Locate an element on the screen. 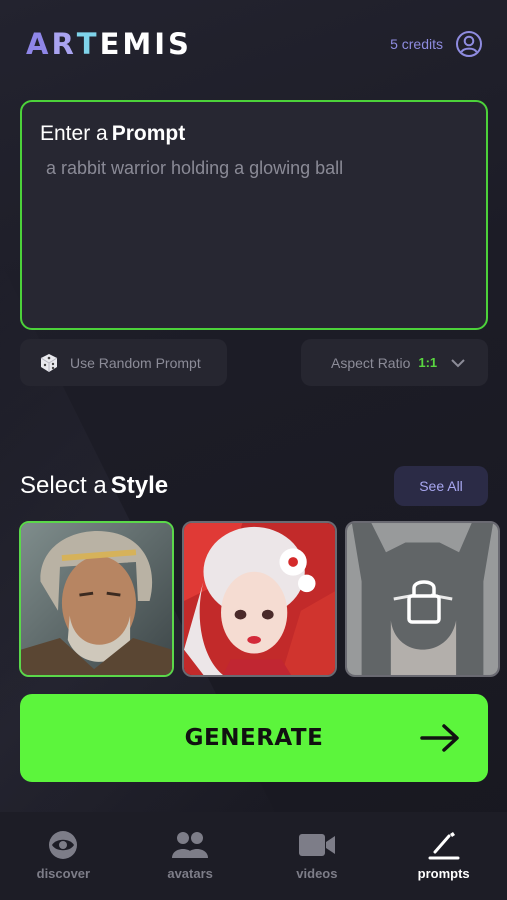  tab-discover: discover is located at coordinates (63, 856).